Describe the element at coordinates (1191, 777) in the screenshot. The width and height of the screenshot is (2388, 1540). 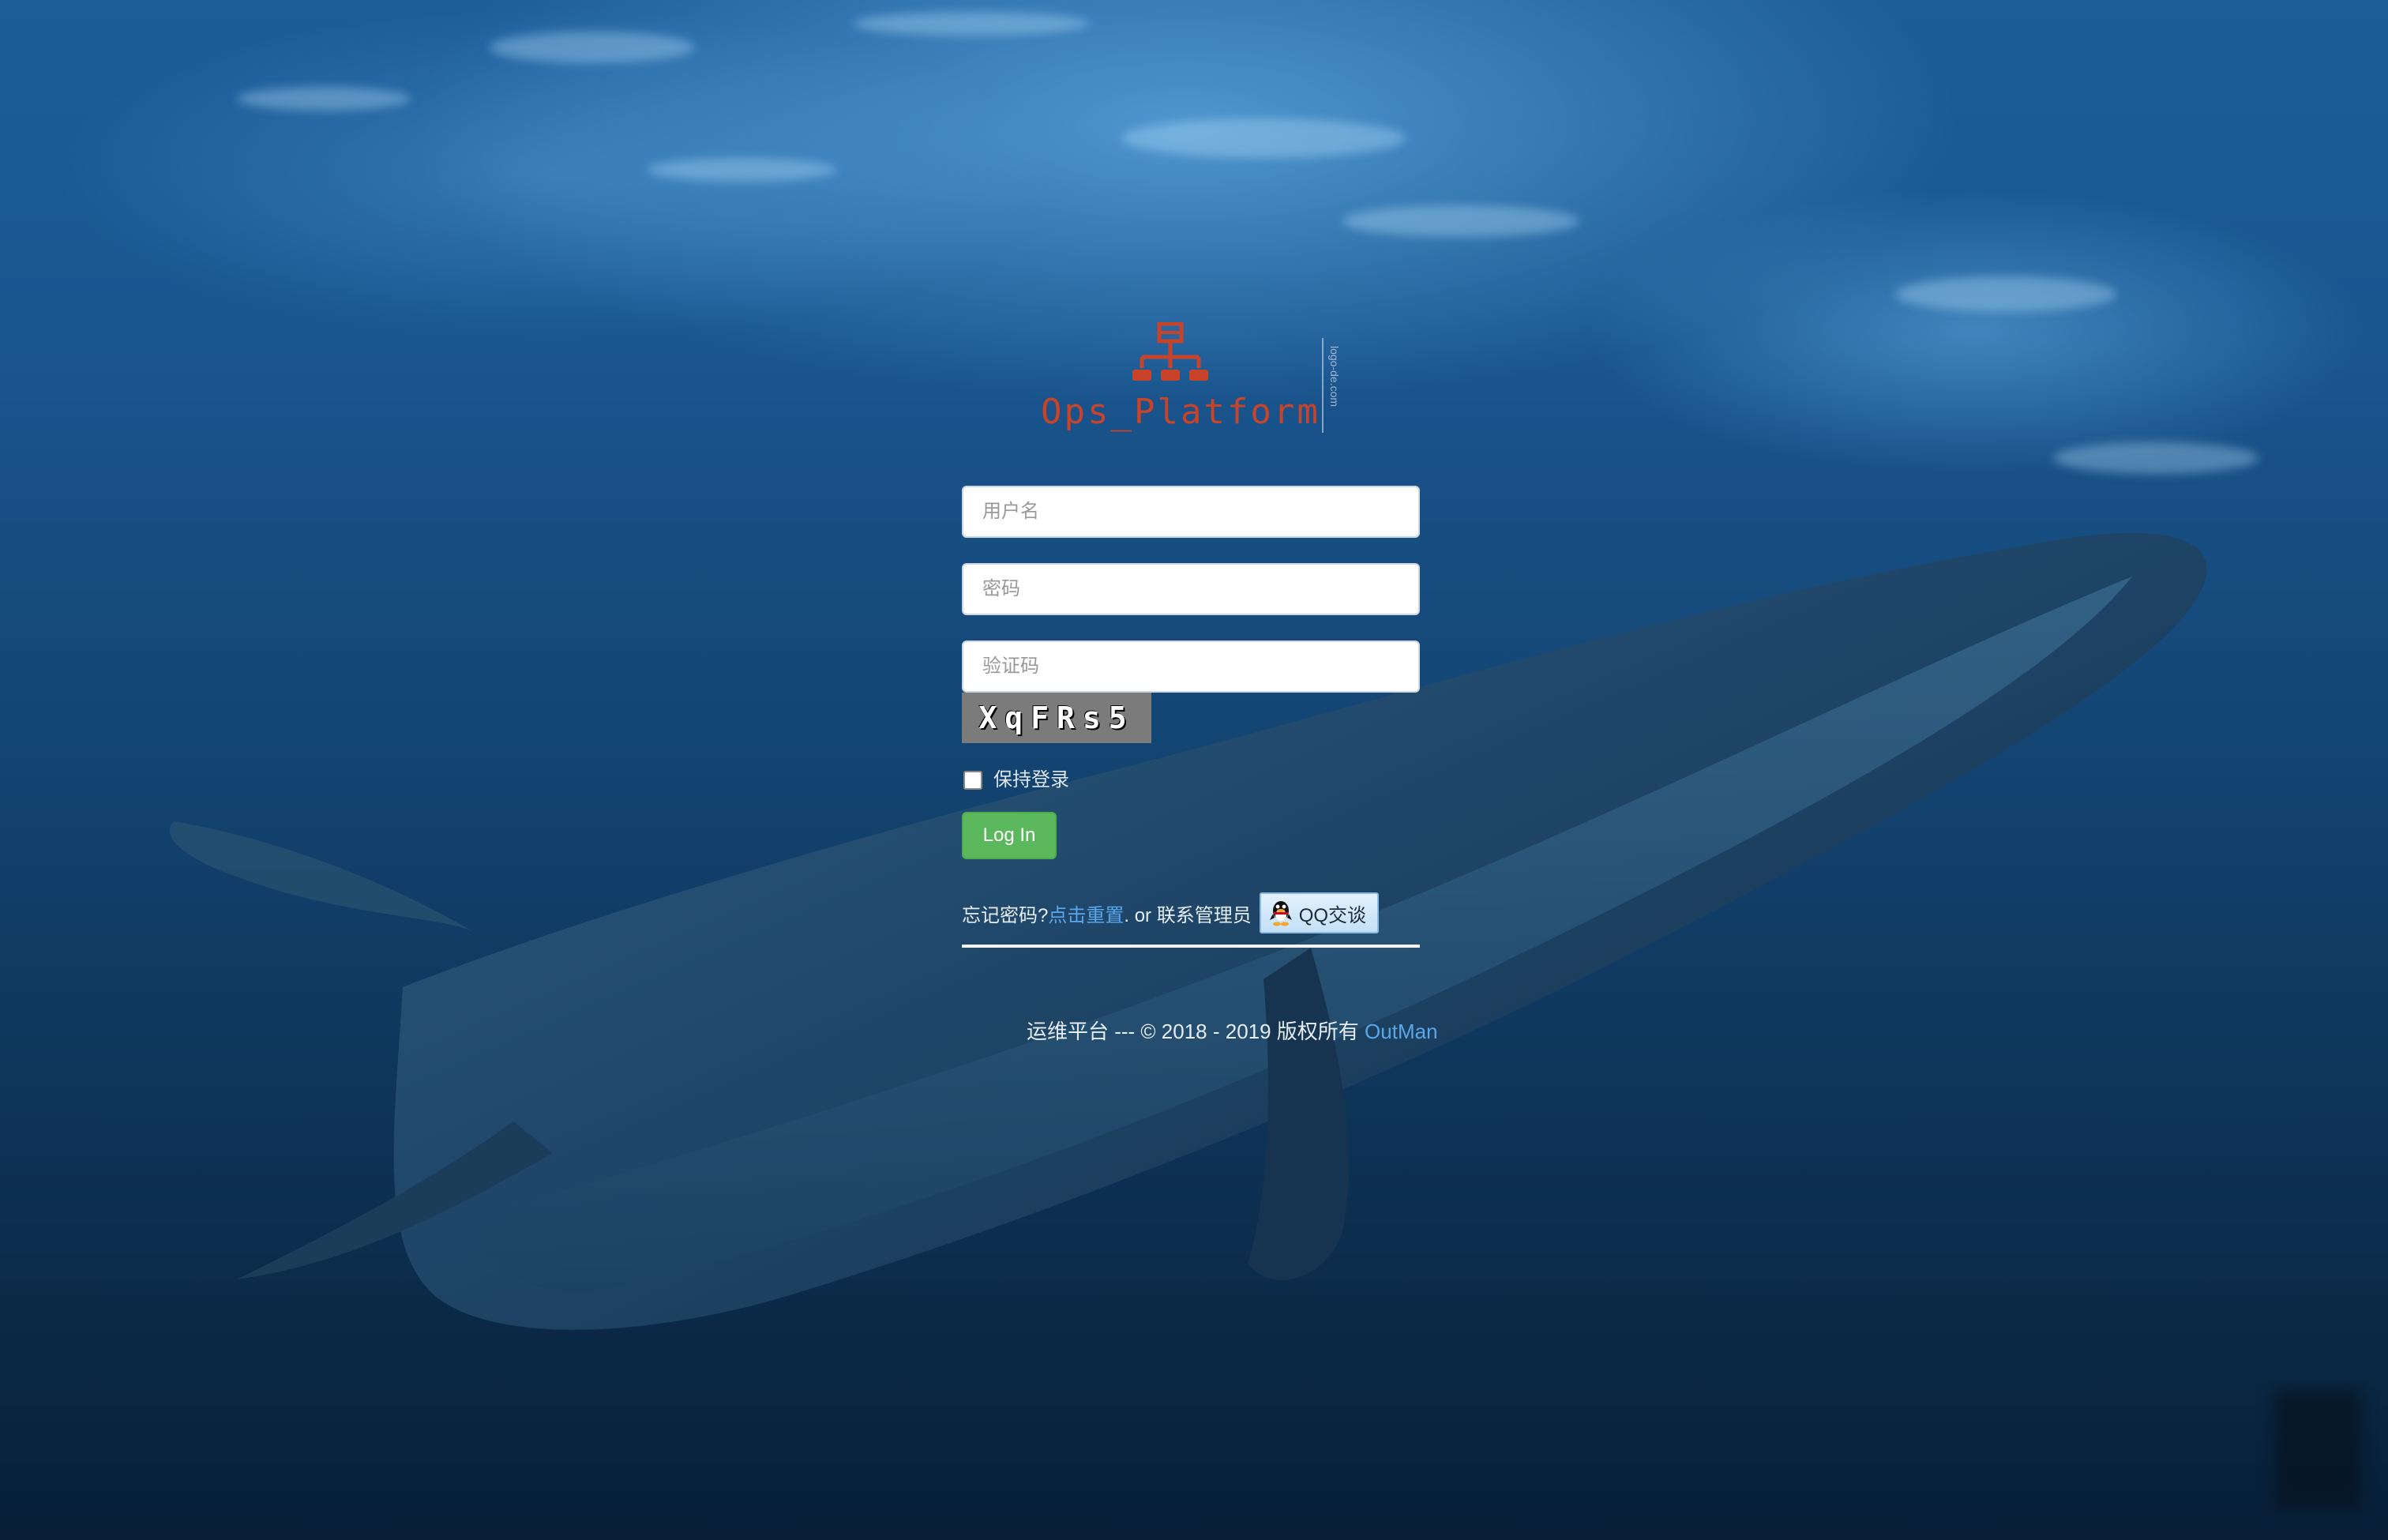
I see `remember-me-row: 保持登录` at that location.